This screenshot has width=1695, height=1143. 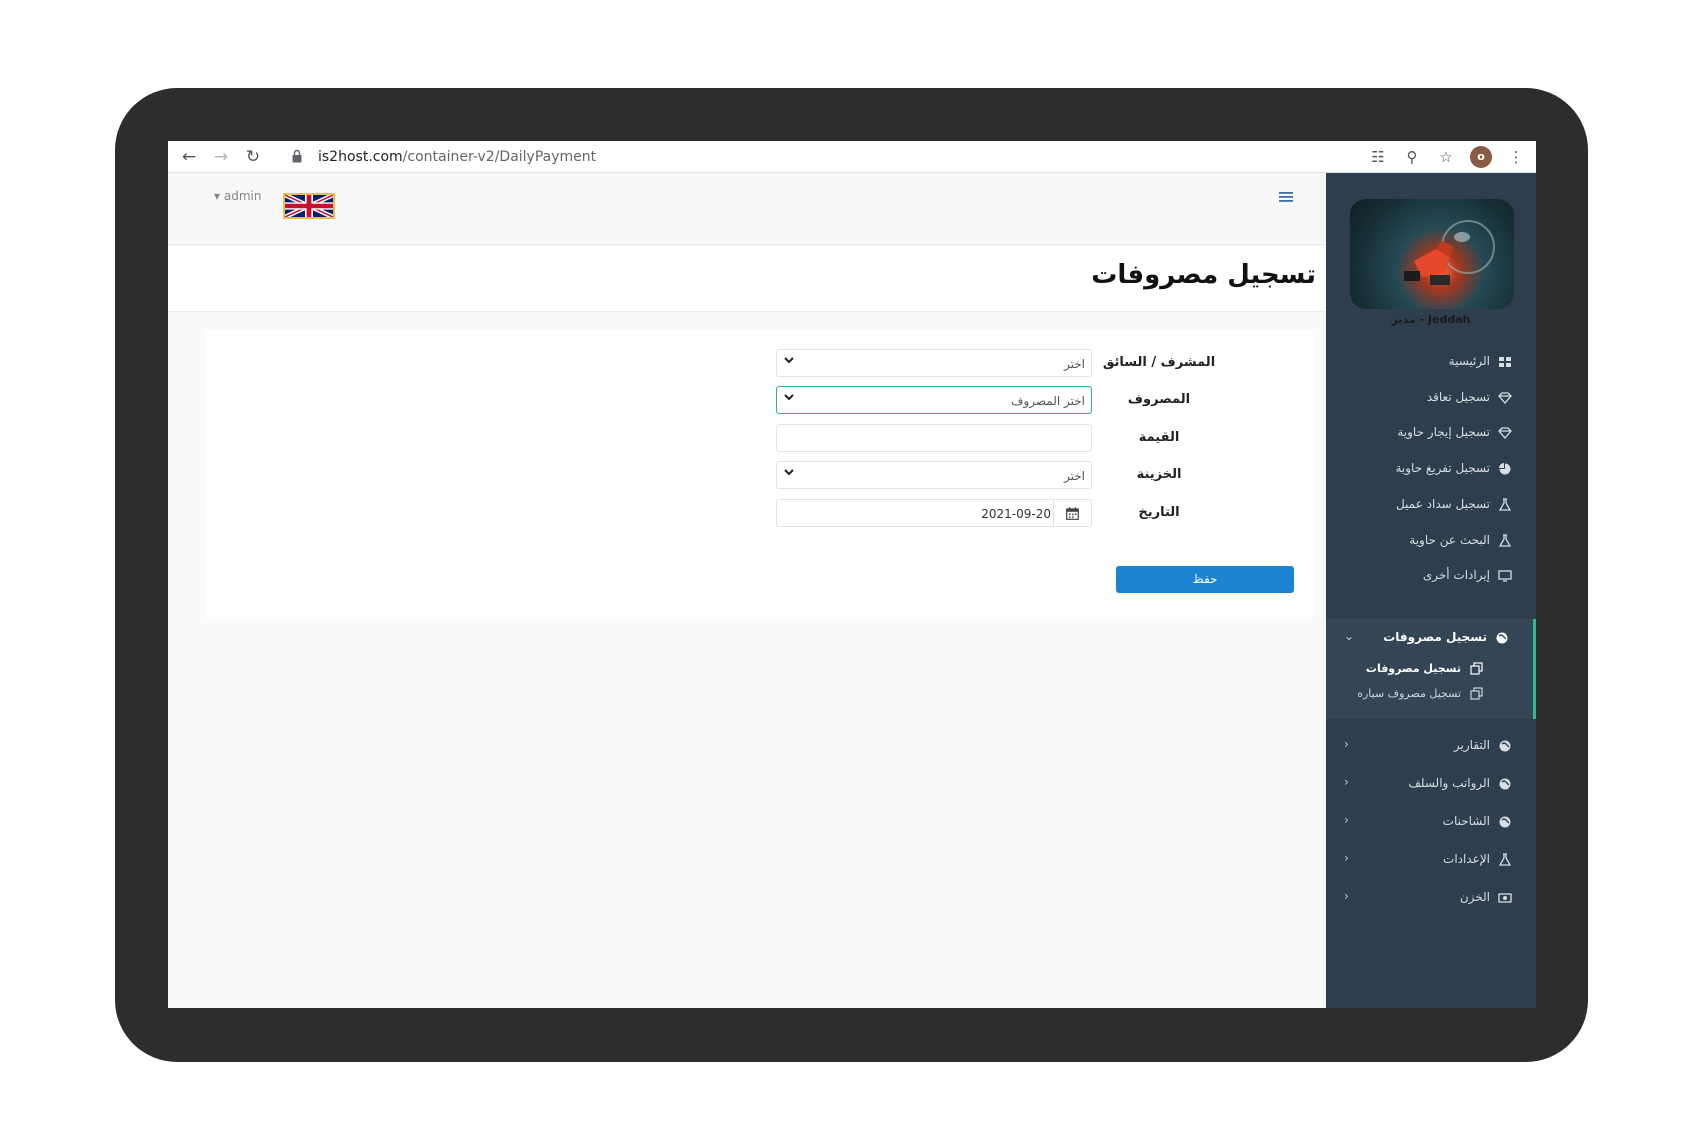 I want to click on sidebar-item-salaries: الرواتب والسلف ‹, so click(x=1431, y=784).